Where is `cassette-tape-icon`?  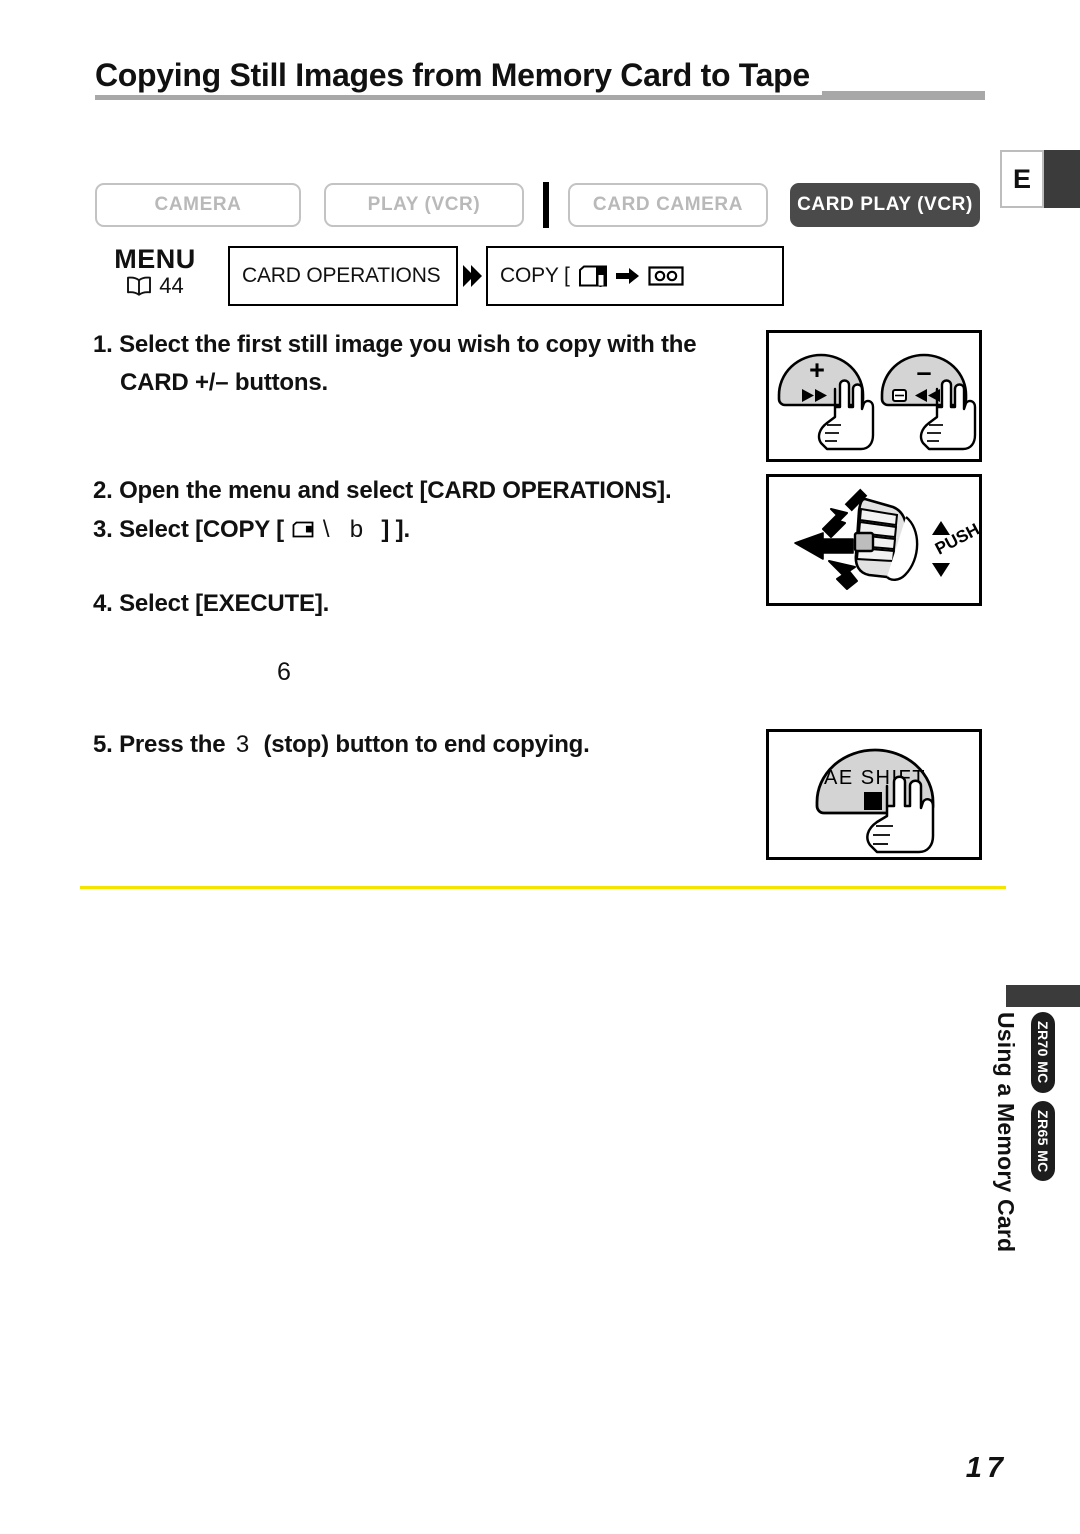 cassette-tape-icon is located at coordinates (666, 276).